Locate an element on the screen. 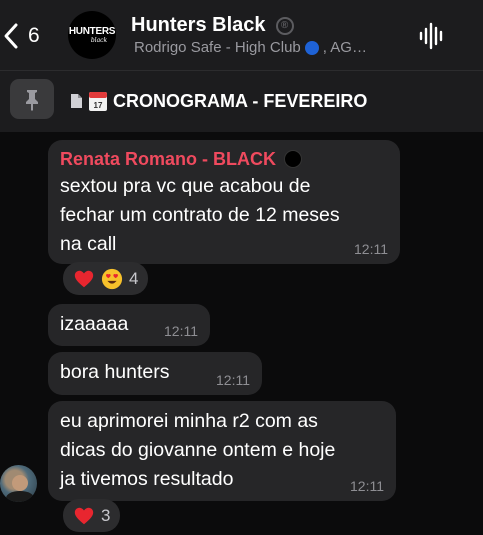 The width and height of the screenshot is (483, 535). message-sender: Renata Romano - BLACK is located at coordinates (224, 159).